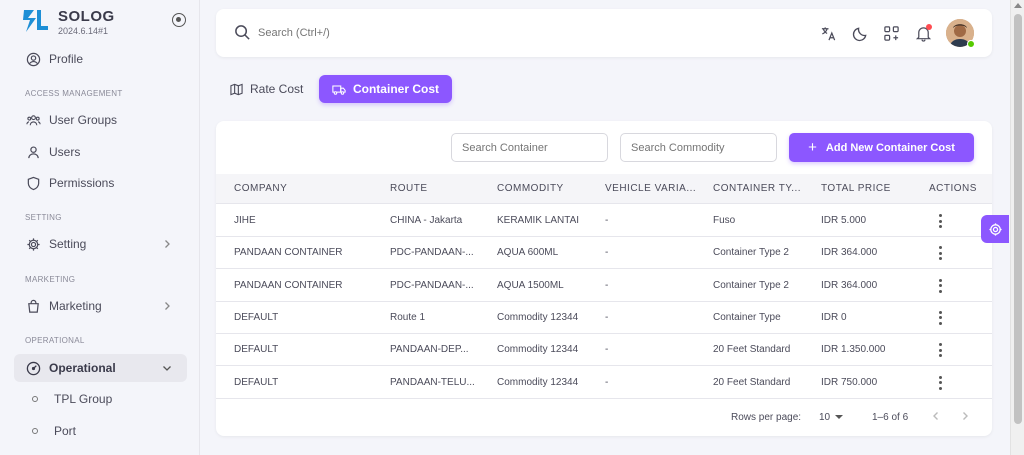 The image size is (1024, 455). Describe the element at coordinates (544, 188) in the screenshot. I see `column-header-commodity: COMMODITY` at that location.